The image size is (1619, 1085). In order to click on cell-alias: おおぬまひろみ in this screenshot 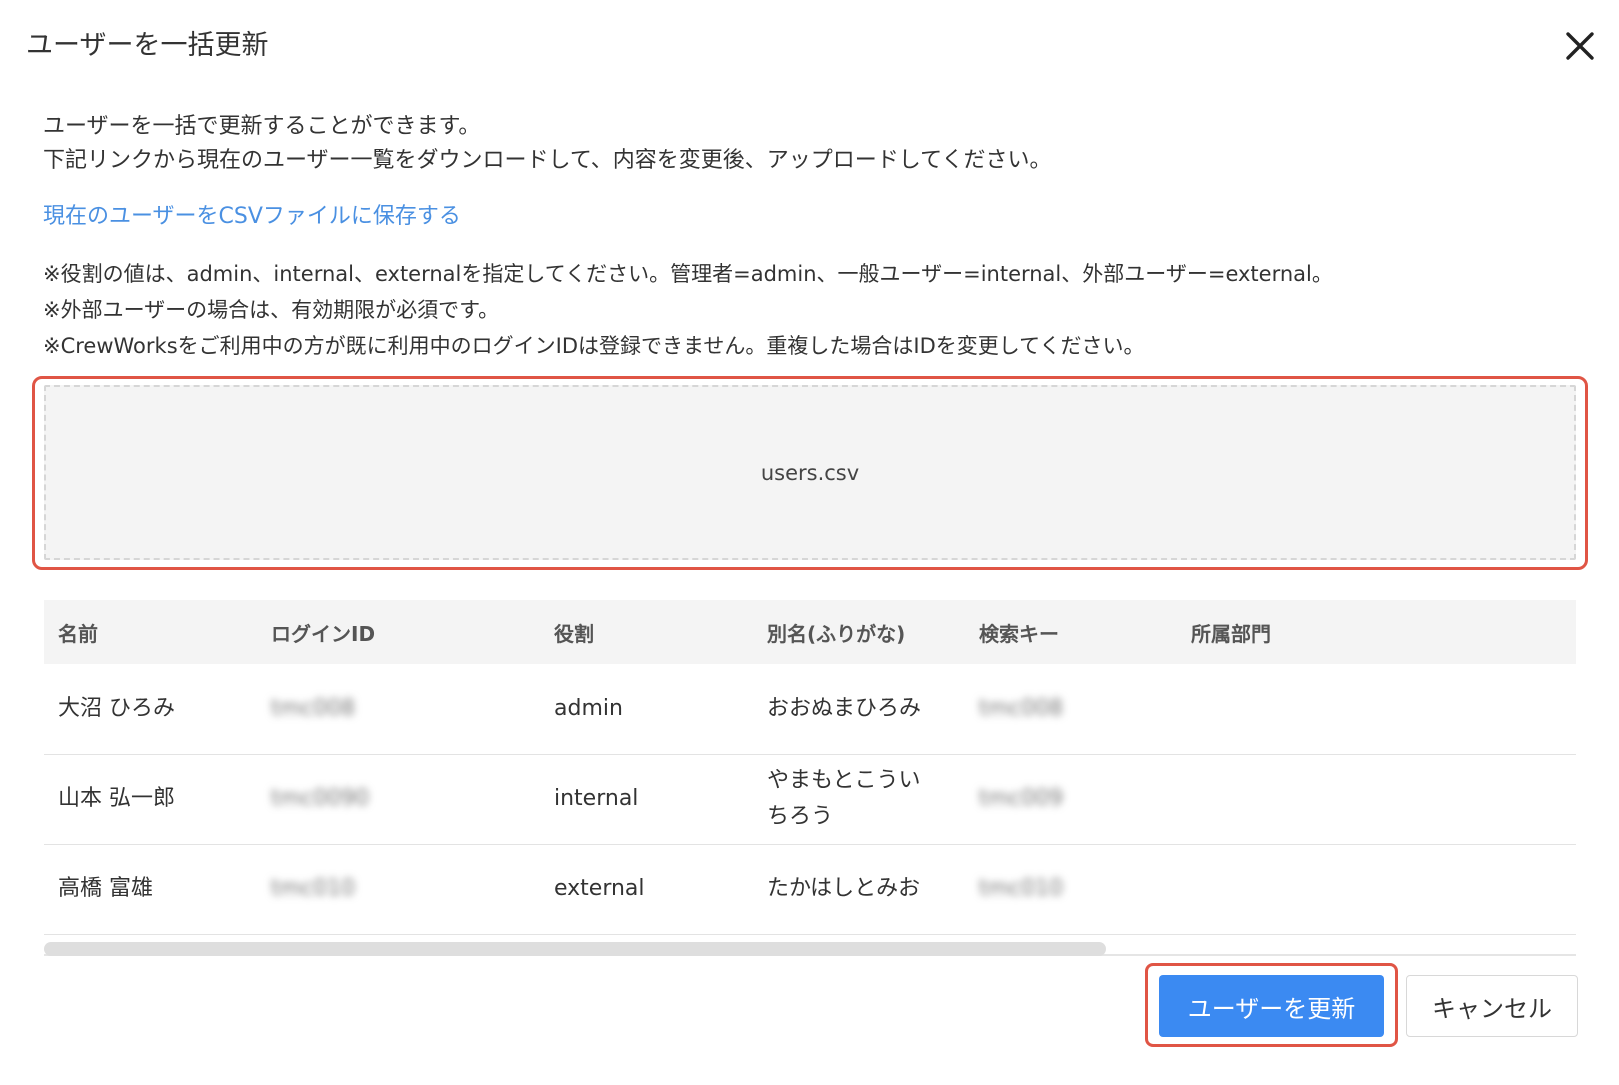, I will do `click(844, 708)`.